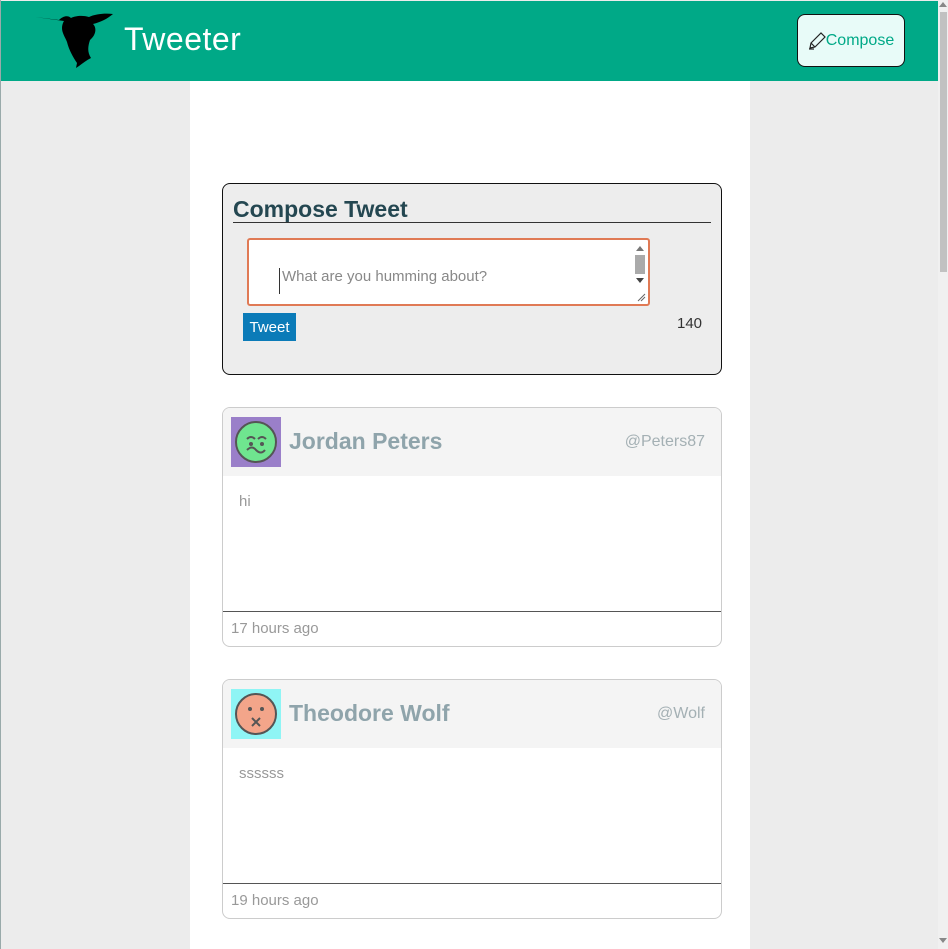 The image size is (948, 949). What do you see at coordinates (275, 628) in the screenshot?
I see `tweet-timestamp: 17 hours ago` at bounding box center [275, 628].